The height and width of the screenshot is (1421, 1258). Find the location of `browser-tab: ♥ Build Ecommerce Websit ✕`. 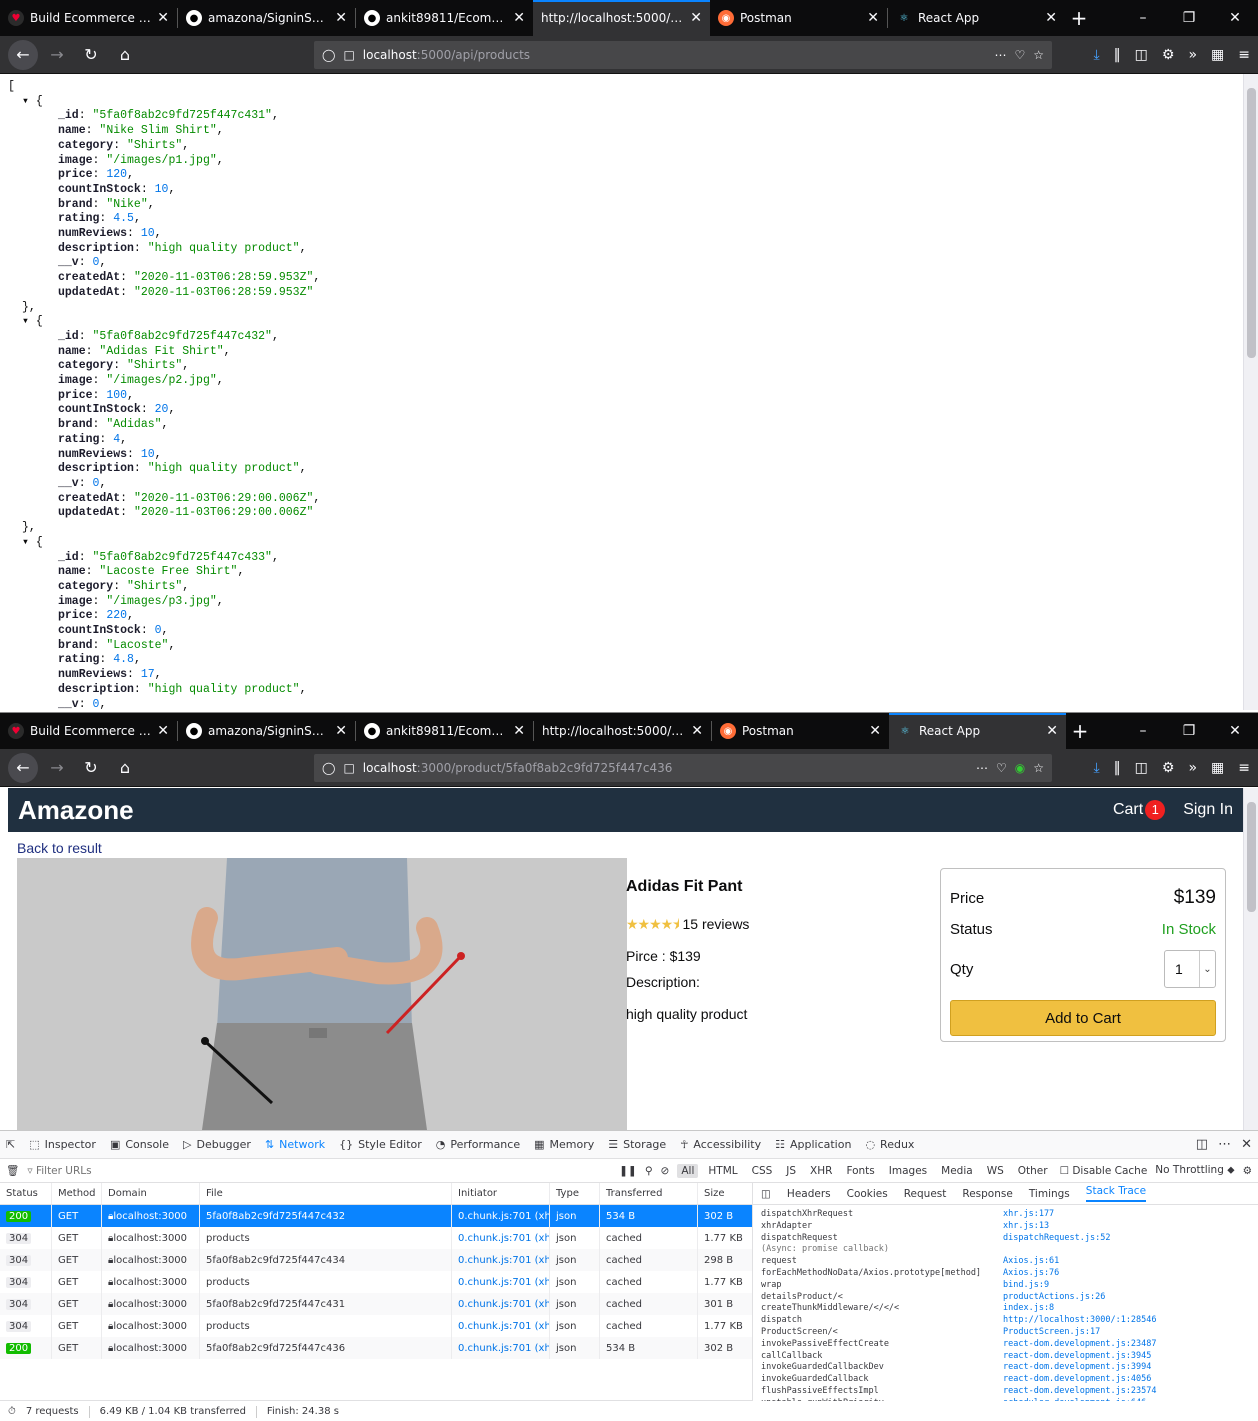

browser-tab: ♥ Build Ecommerce Websit ✕ is located at coordinates (88, 731).